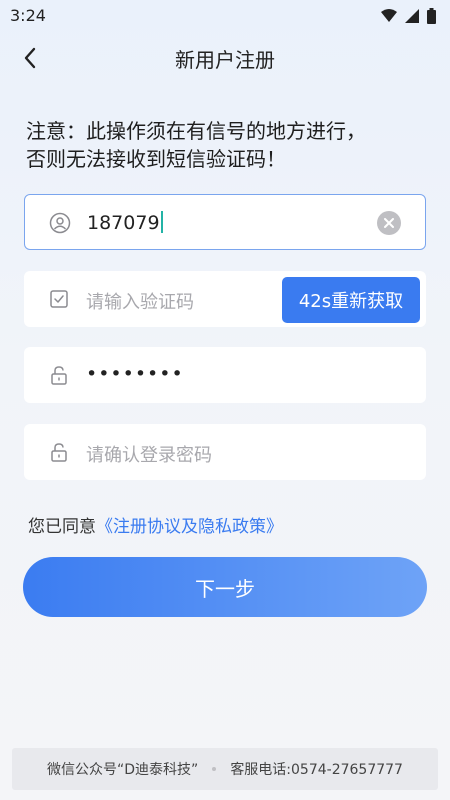 The height and width of the screenshot is (800, 450). I want to click on phone-field: 187079, so click(225, 222).